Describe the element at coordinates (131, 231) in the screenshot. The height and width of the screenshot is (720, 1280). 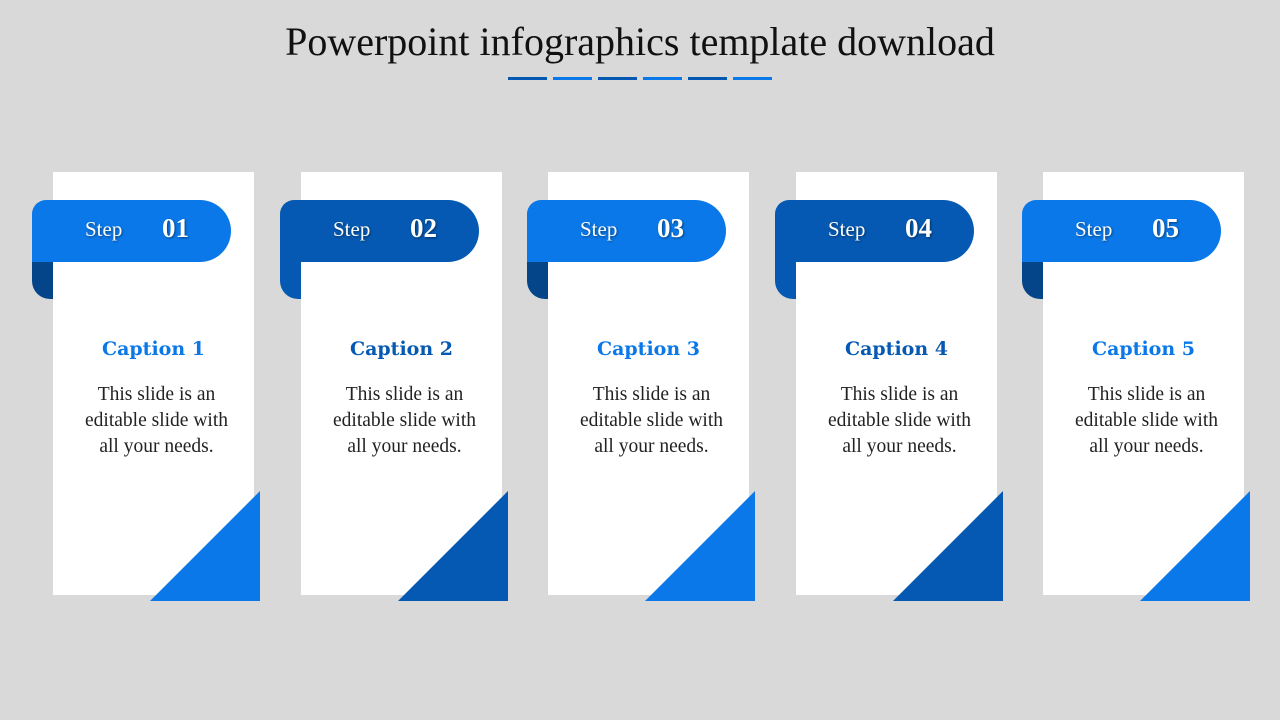
I see `step-ribbon: Step 01` at that location.